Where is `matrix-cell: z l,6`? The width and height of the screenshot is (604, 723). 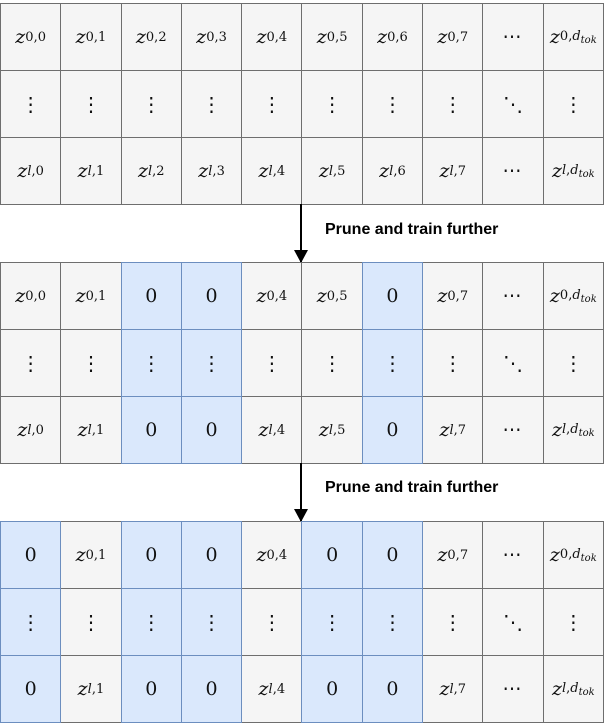
matrix-cell: z l,6 is located at coordinates (392, 171).